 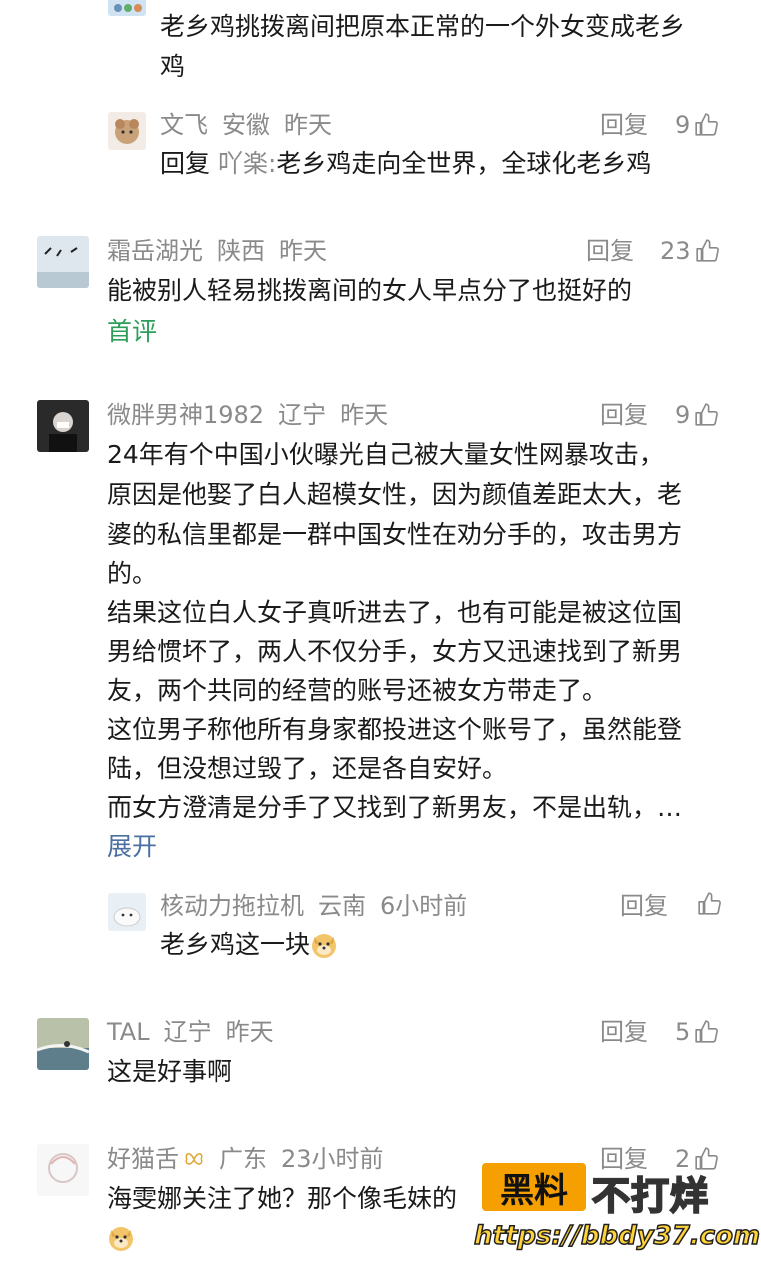 I want to click on watermark: 黑料 不打烊 https://bbdy37.com, so click(x=617, y=1213).